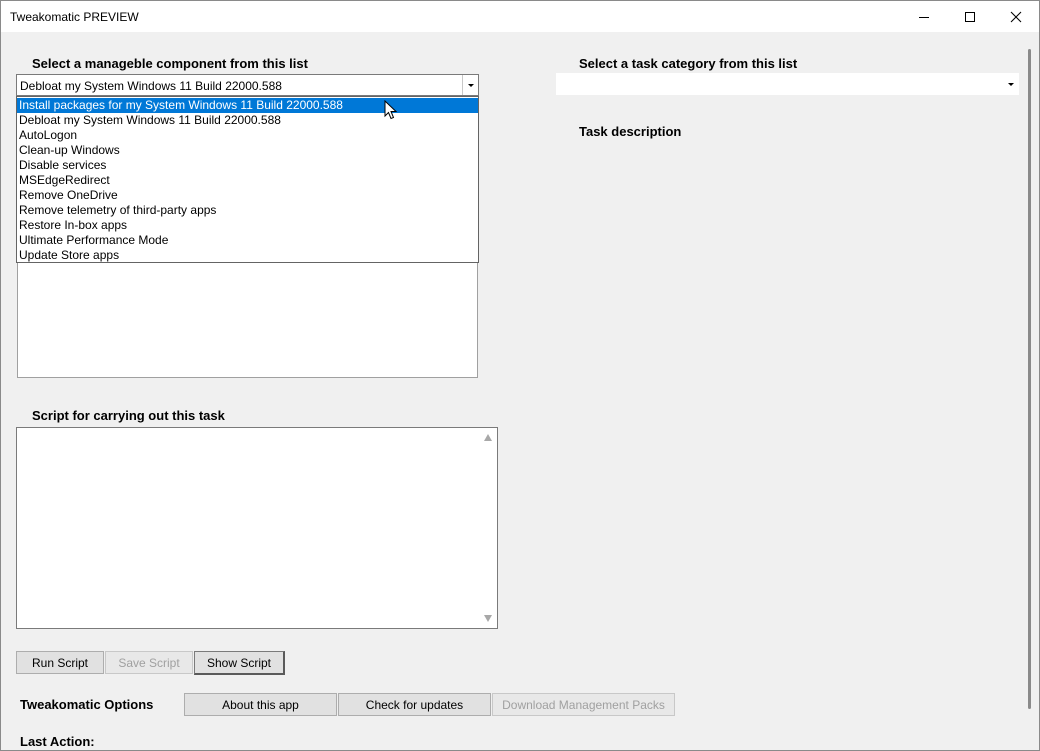 Image resolution: width=1040 pixels, height=751 pixels. Describe the element at coordinates (247, 210) in the screenshot. I see `dropdown-item: Remove telemetry of third-party apps` at that location.